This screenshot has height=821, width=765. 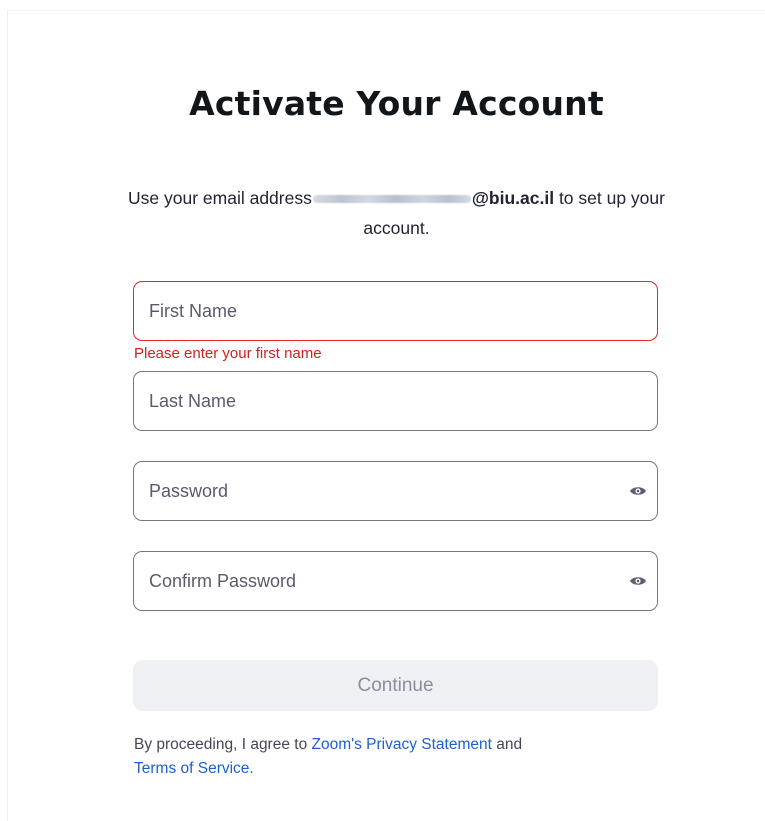 What do you see at coordinates (513, 198) in the screenshot?
I see `email-domain: @biu.ac.il` at bounding box center [513, 198].